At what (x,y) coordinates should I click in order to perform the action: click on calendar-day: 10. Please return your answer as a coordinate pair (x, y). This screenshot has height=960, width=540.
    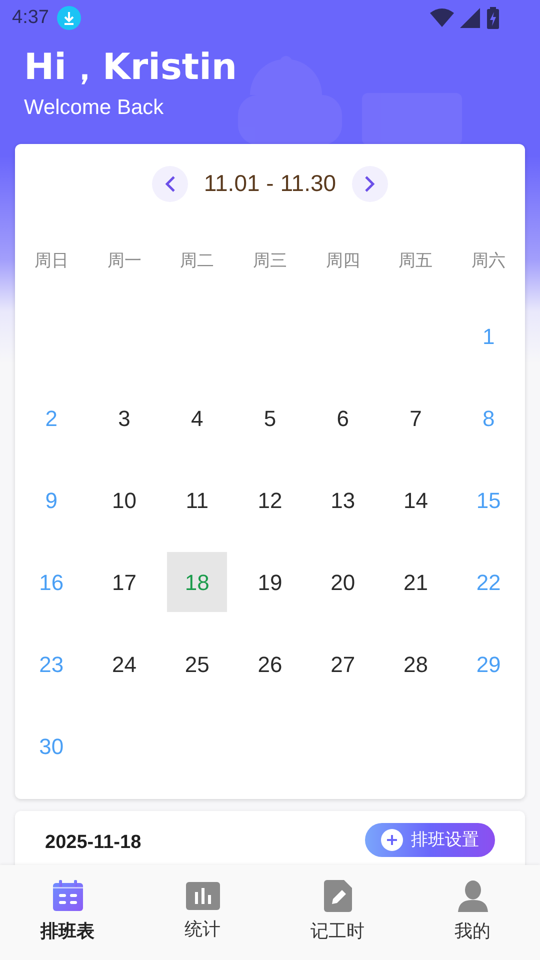
    Looking at the image, I should click on (124, 500).